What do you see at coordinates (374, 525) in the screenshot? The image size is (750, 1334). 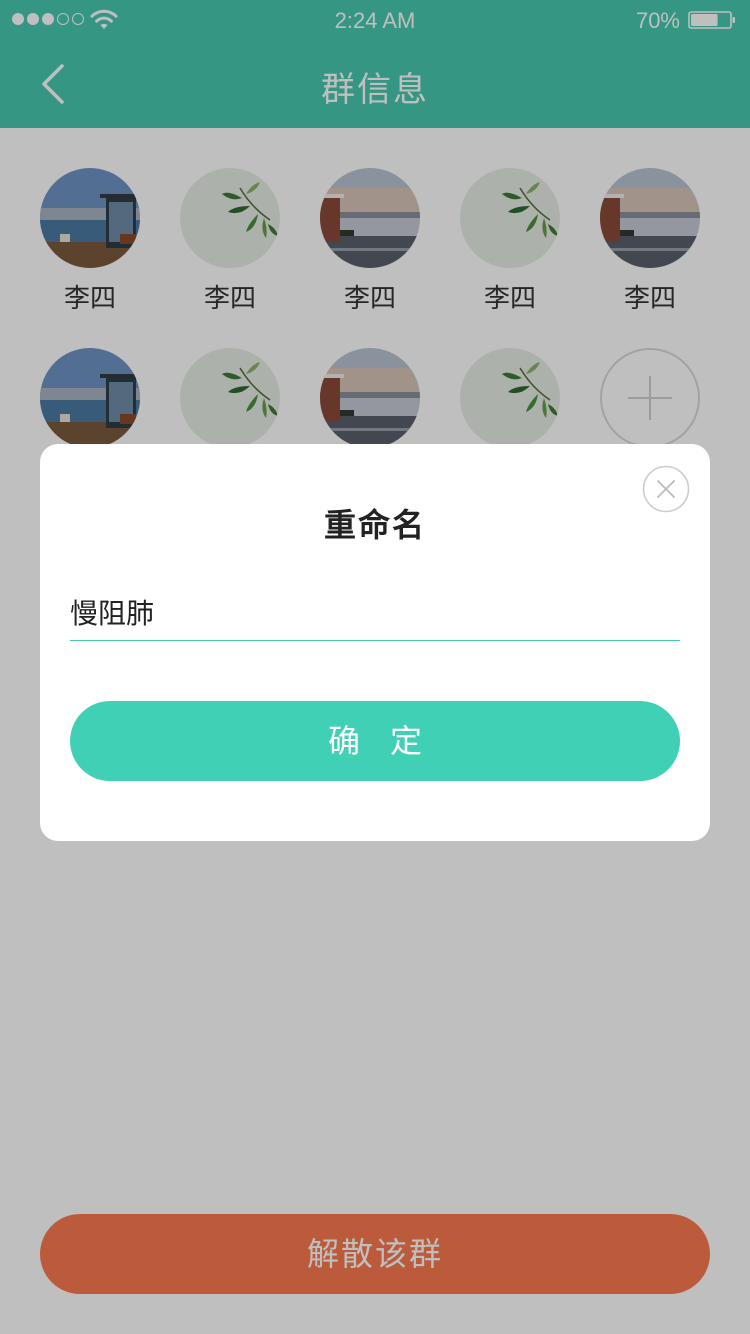 I see `dialog-title: 重命名` at bounding box center [374, 525].